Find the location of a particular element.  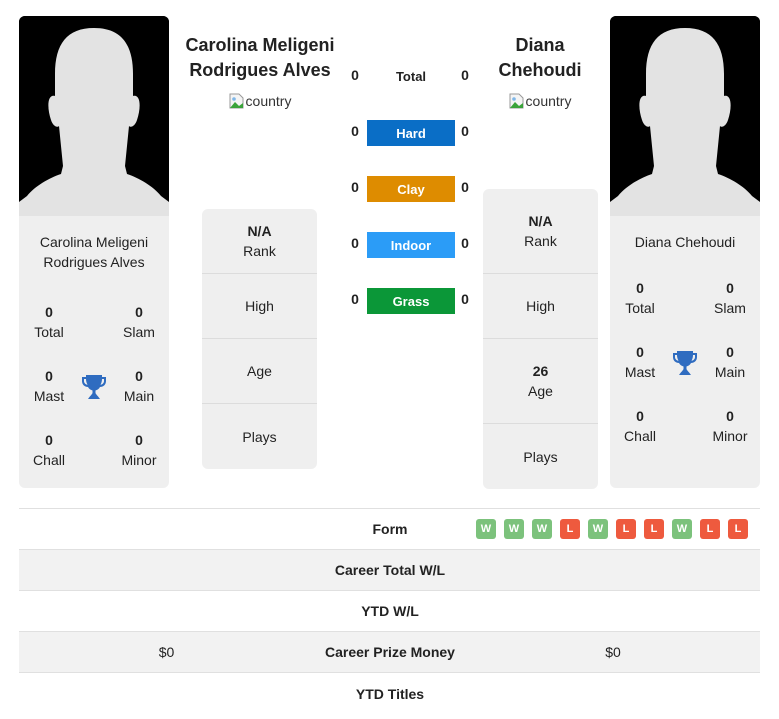

player2-rank: N/A Rank is located at coordinates (540, 231).